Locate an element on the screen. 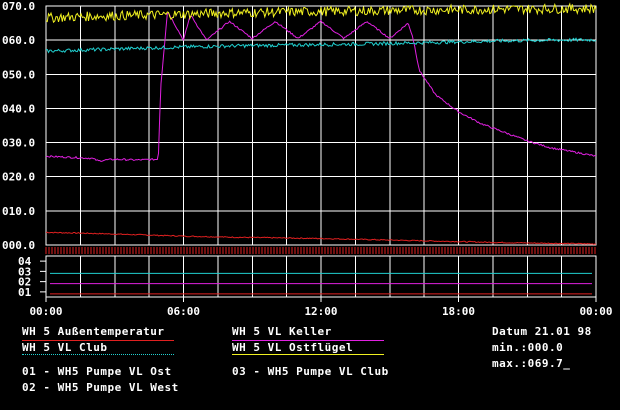 This screenshot has height=410, width=620. legend-aussen-label: WH 5 Außentemperatur is located at coordinates (93, 331).